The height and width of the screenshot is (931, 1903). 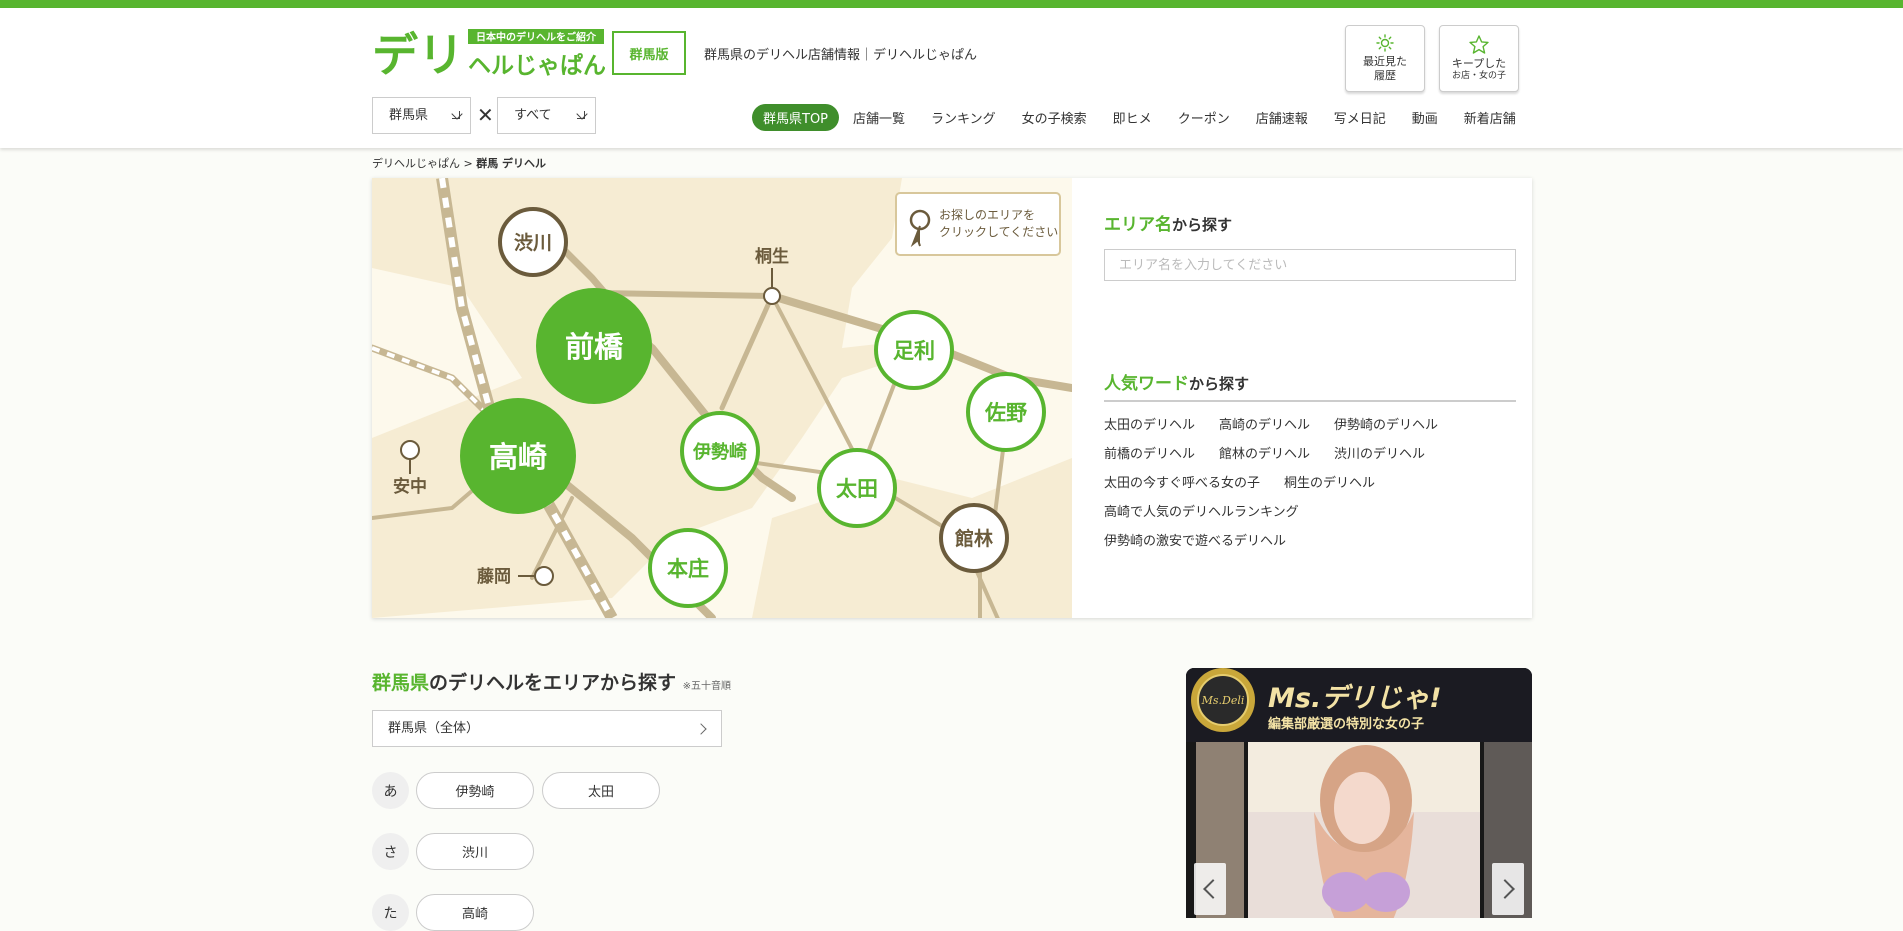 I want to click on prefecture-all-label: 群馬県（全体）, so click(x=434, y=728).